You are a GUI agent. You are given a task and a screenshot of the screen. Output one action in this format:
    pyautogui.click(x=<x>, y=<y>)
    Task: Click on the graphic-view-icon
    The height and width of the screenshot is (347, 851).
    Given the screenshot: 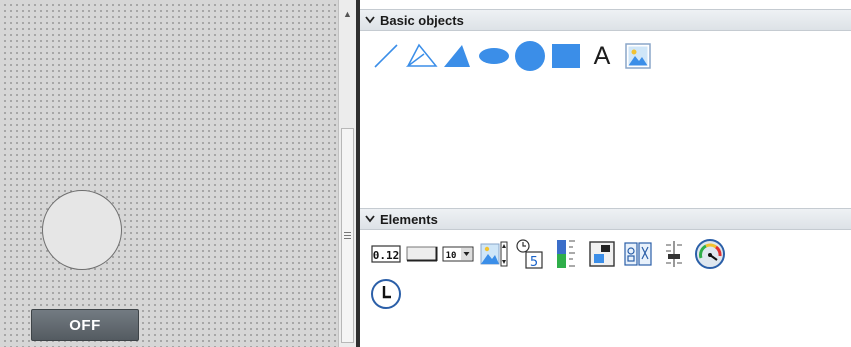 What is the action you would take?
    pyautogui.click(x=638, y=56)
    